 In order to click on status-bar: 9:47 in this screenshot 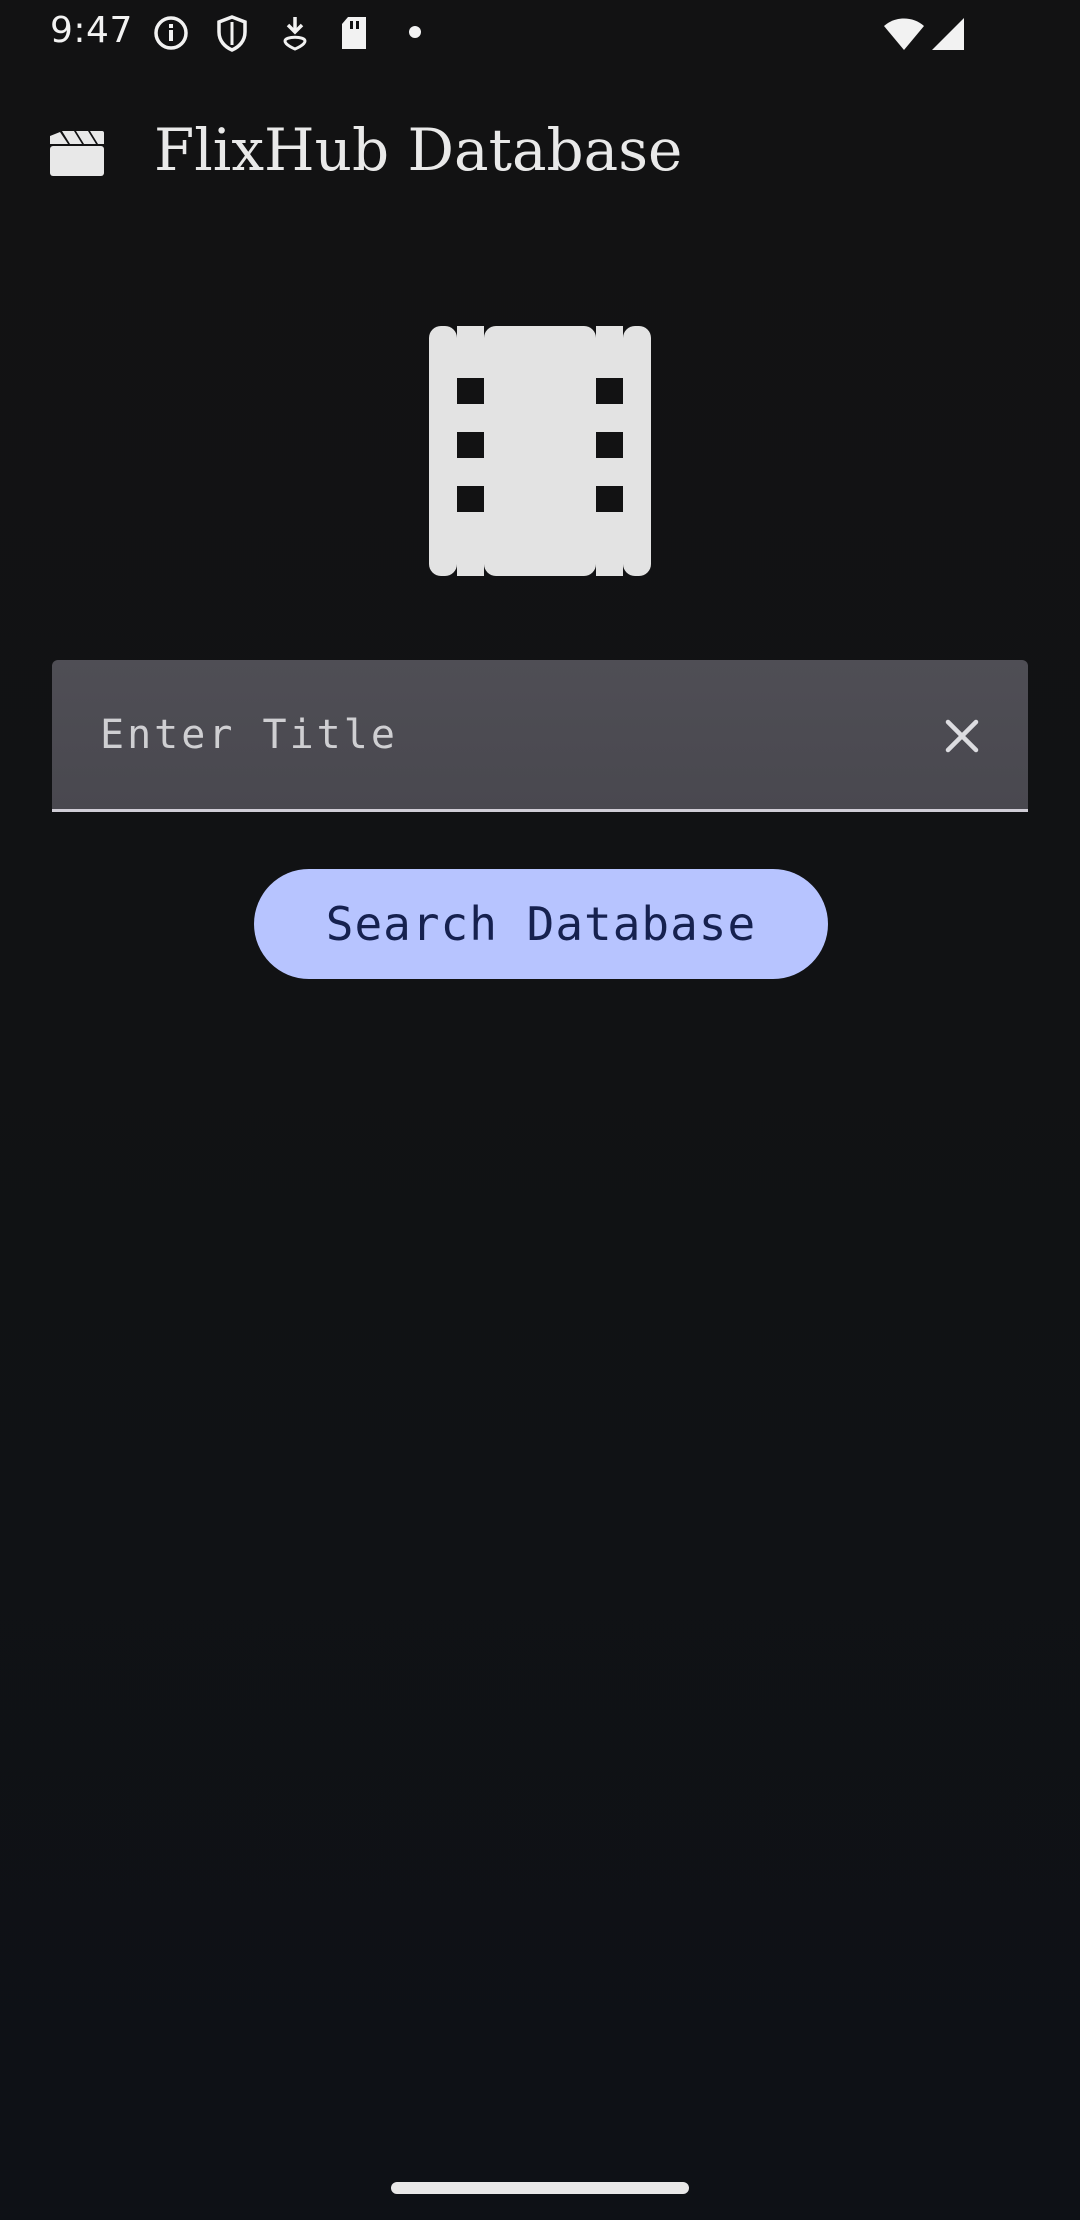, I will do `click(540, 33)`.